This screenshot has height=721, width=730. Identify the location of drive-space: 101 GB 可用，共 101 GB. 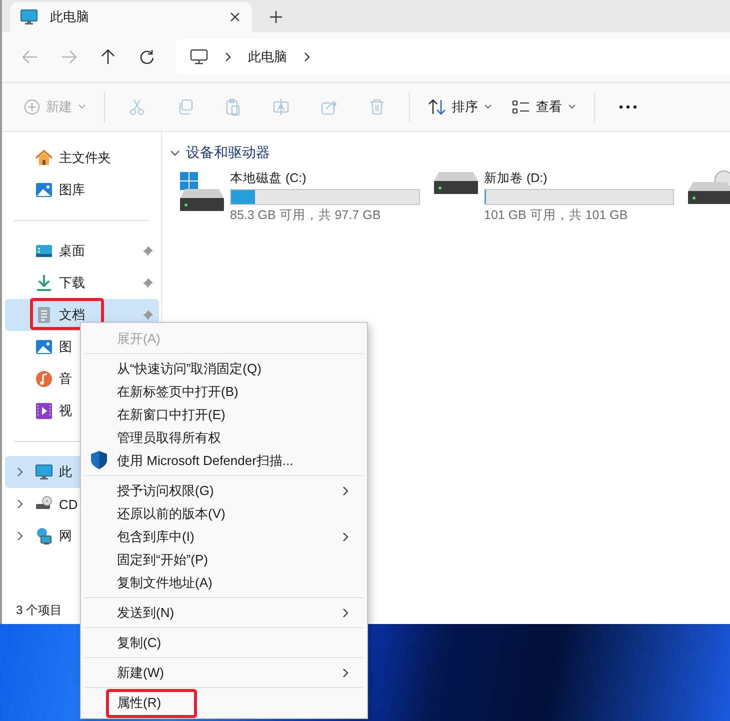
(556, 215).